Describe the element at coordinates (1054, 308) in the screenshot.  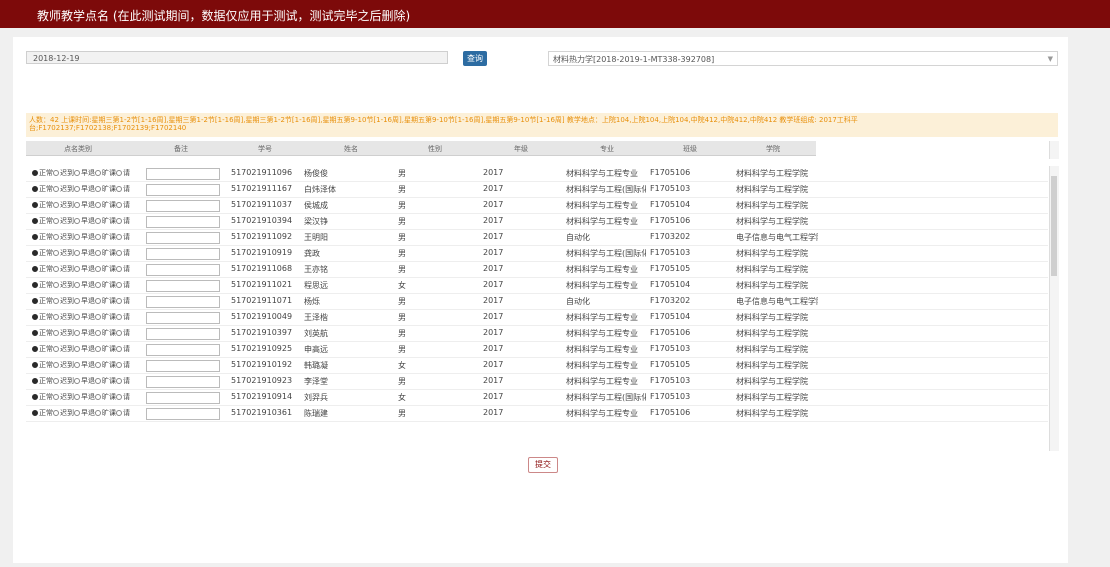
I see `table-scrollbar` at that location.